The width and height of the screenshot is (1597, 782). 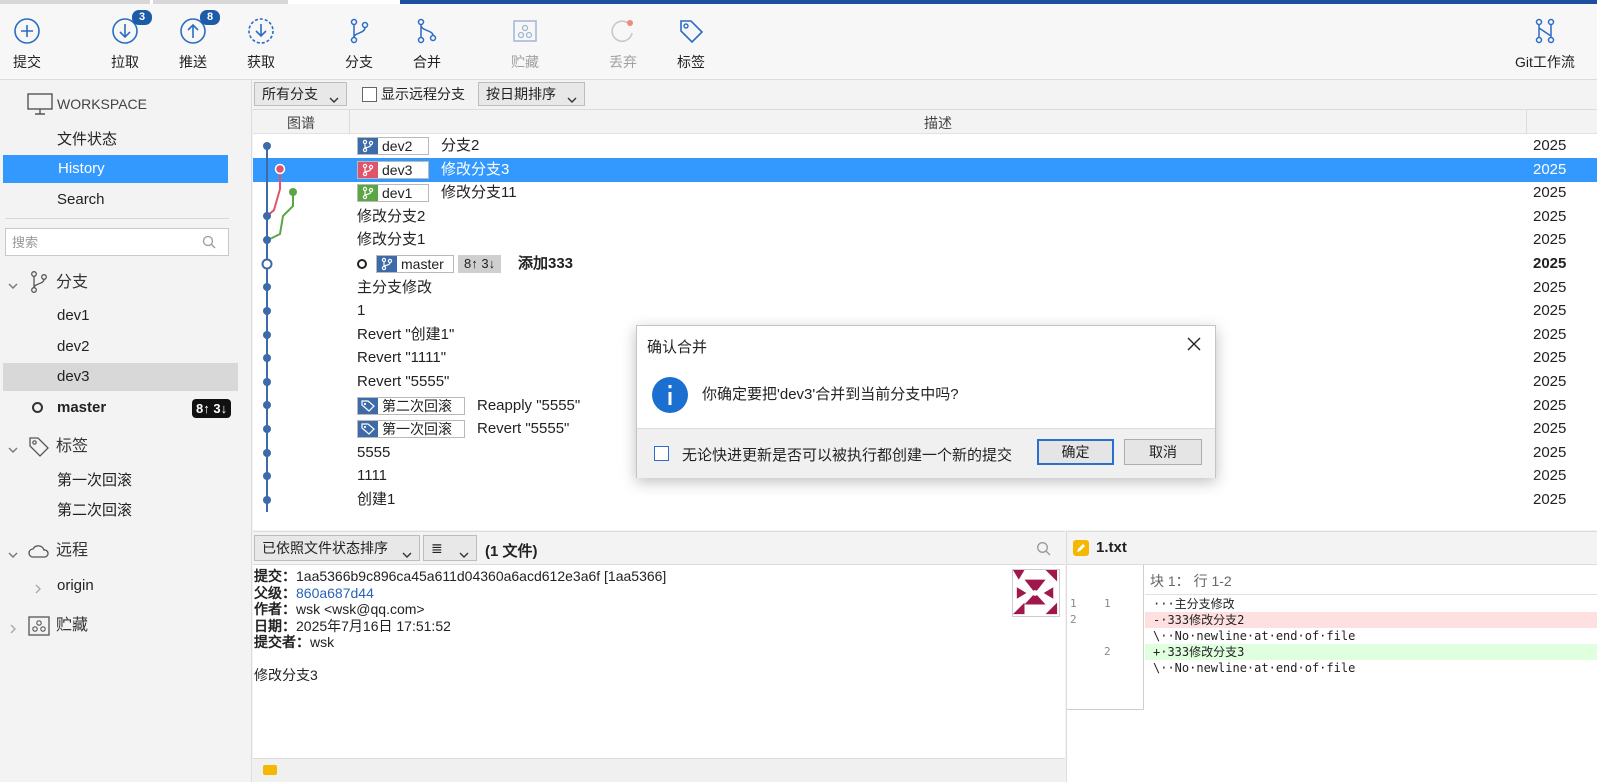 What do you see at coordinates (393, 193) in the screenshot?
I see `branch-label-chip: dev1` at bounding box center [393, 193].